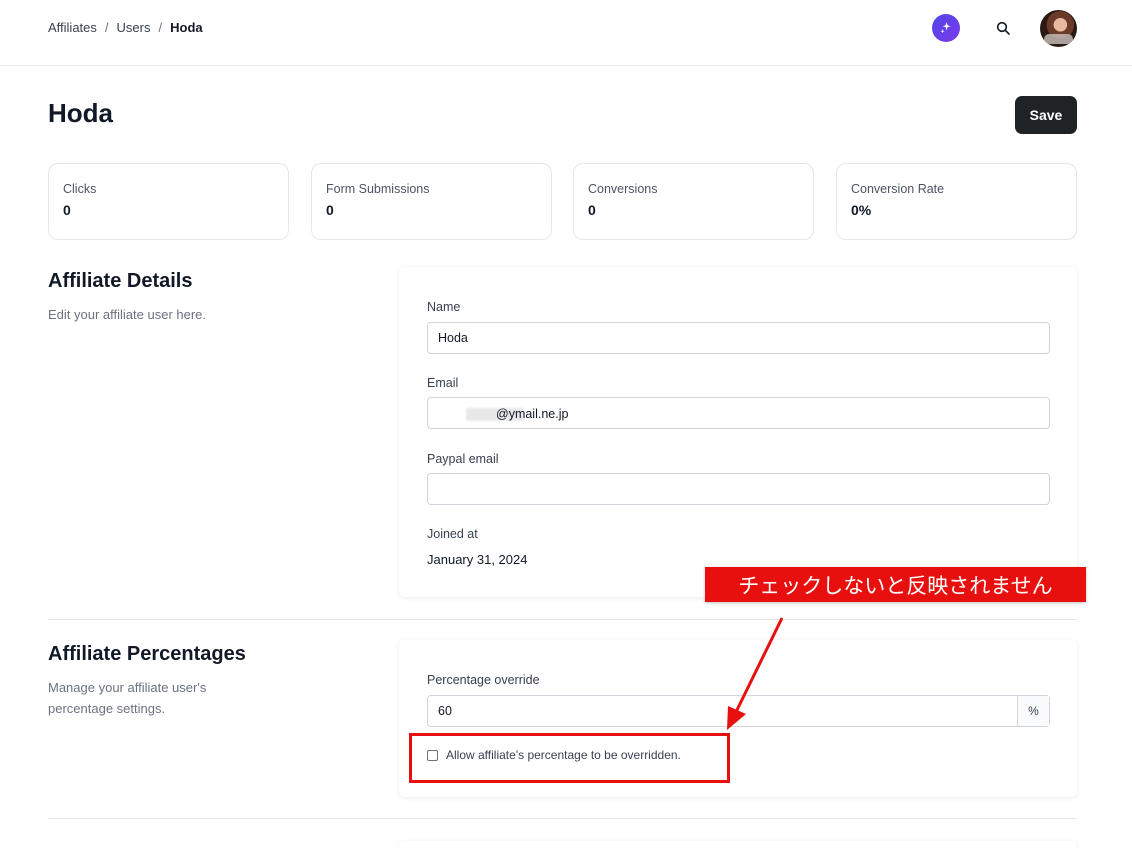 This screenshot has width=1132, height=848. What do you see at coordinates (569, 758) in the screenshot?
I see `annotation-highlight-box` at bounding box center [569, 758].